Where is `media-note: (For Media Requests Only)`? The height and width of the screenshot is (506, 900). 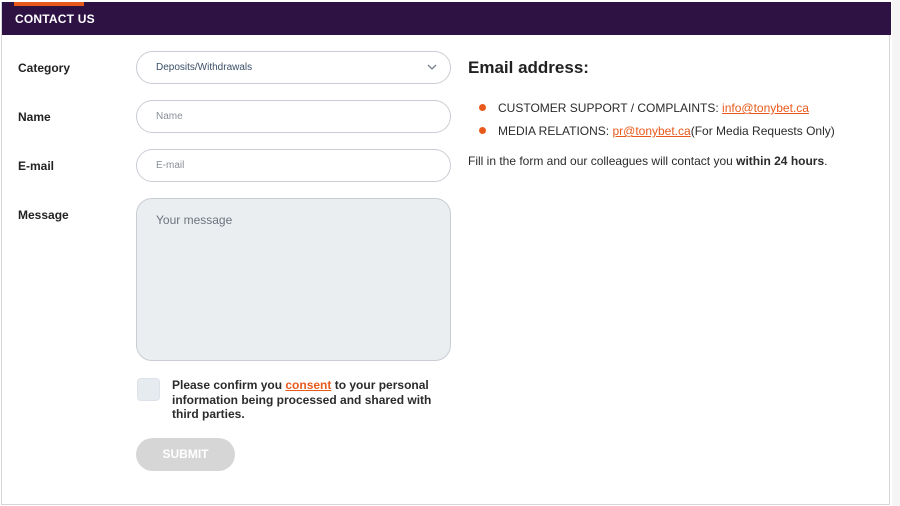
media-note: (For Media Requests Only) is located at coordinates (762, 131).